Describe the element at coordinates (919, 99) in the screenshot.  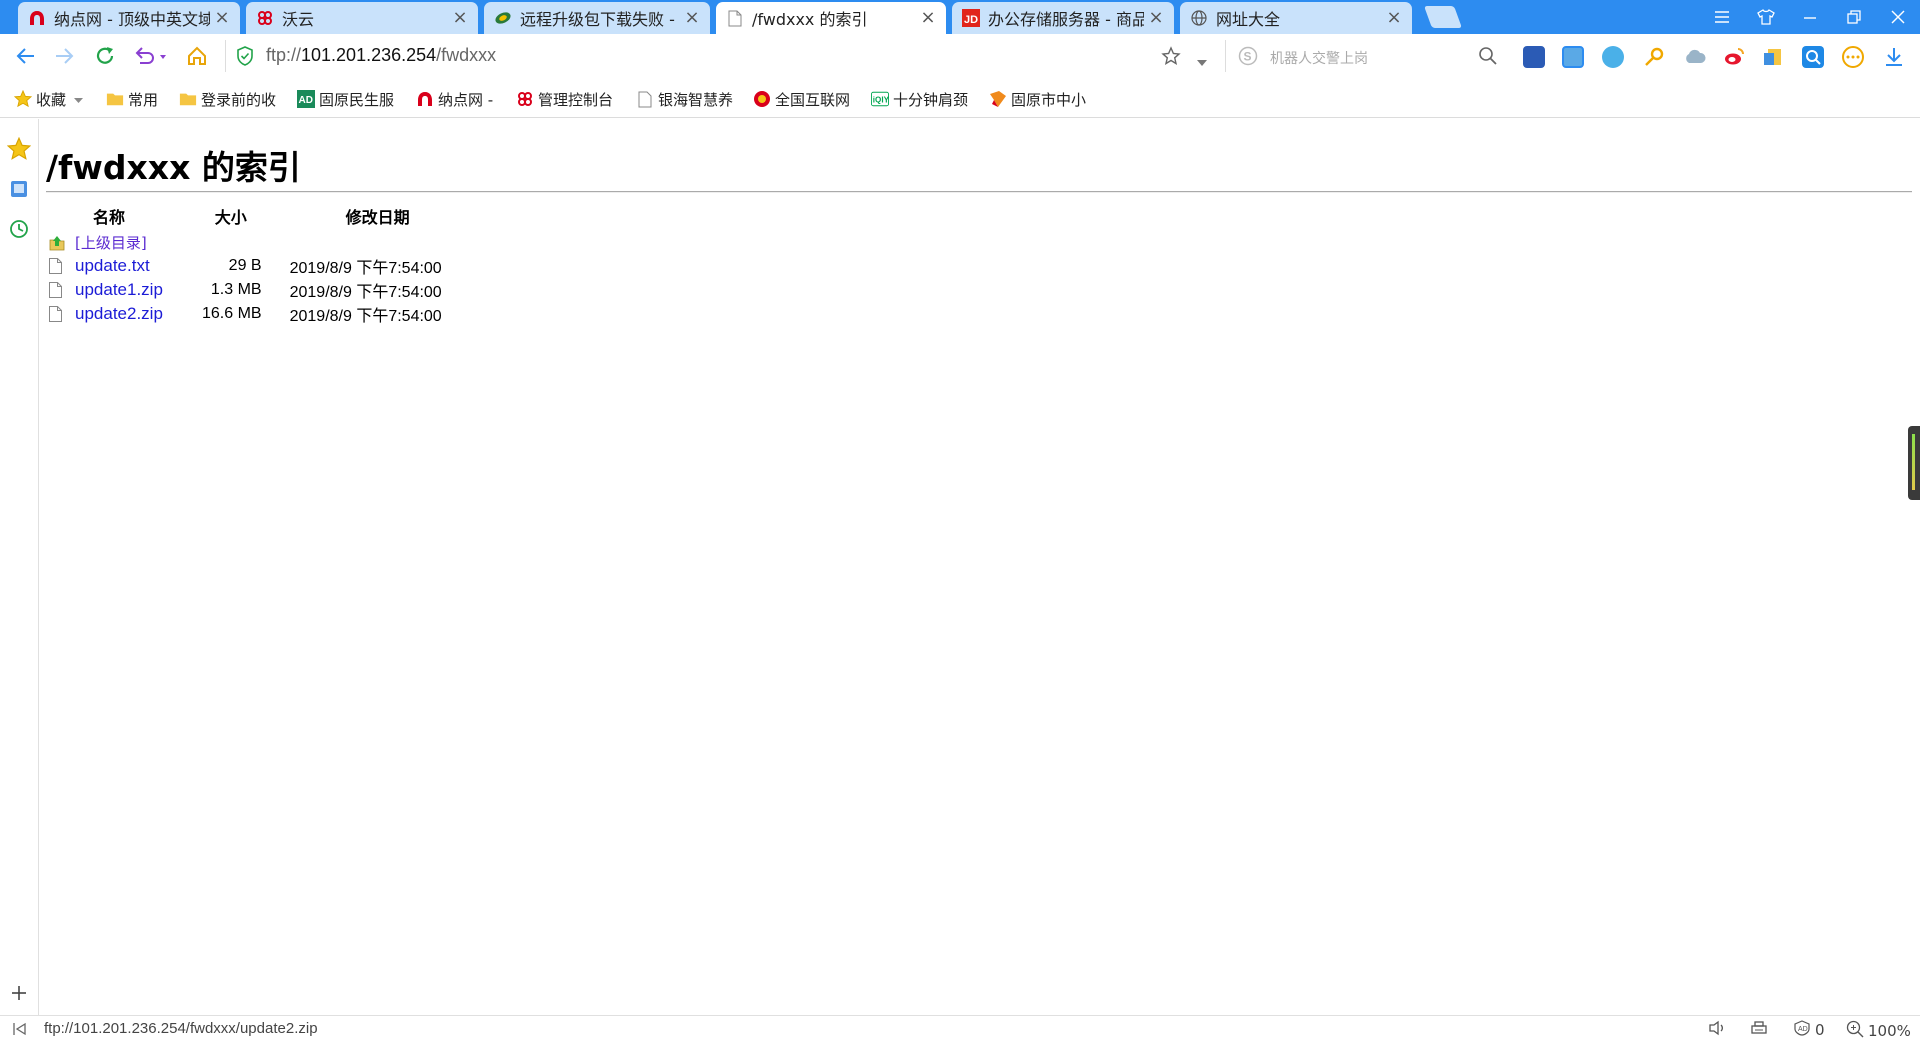
I see `bookmark-iqiyi: iQIY 十分钟肩颈` at that location.